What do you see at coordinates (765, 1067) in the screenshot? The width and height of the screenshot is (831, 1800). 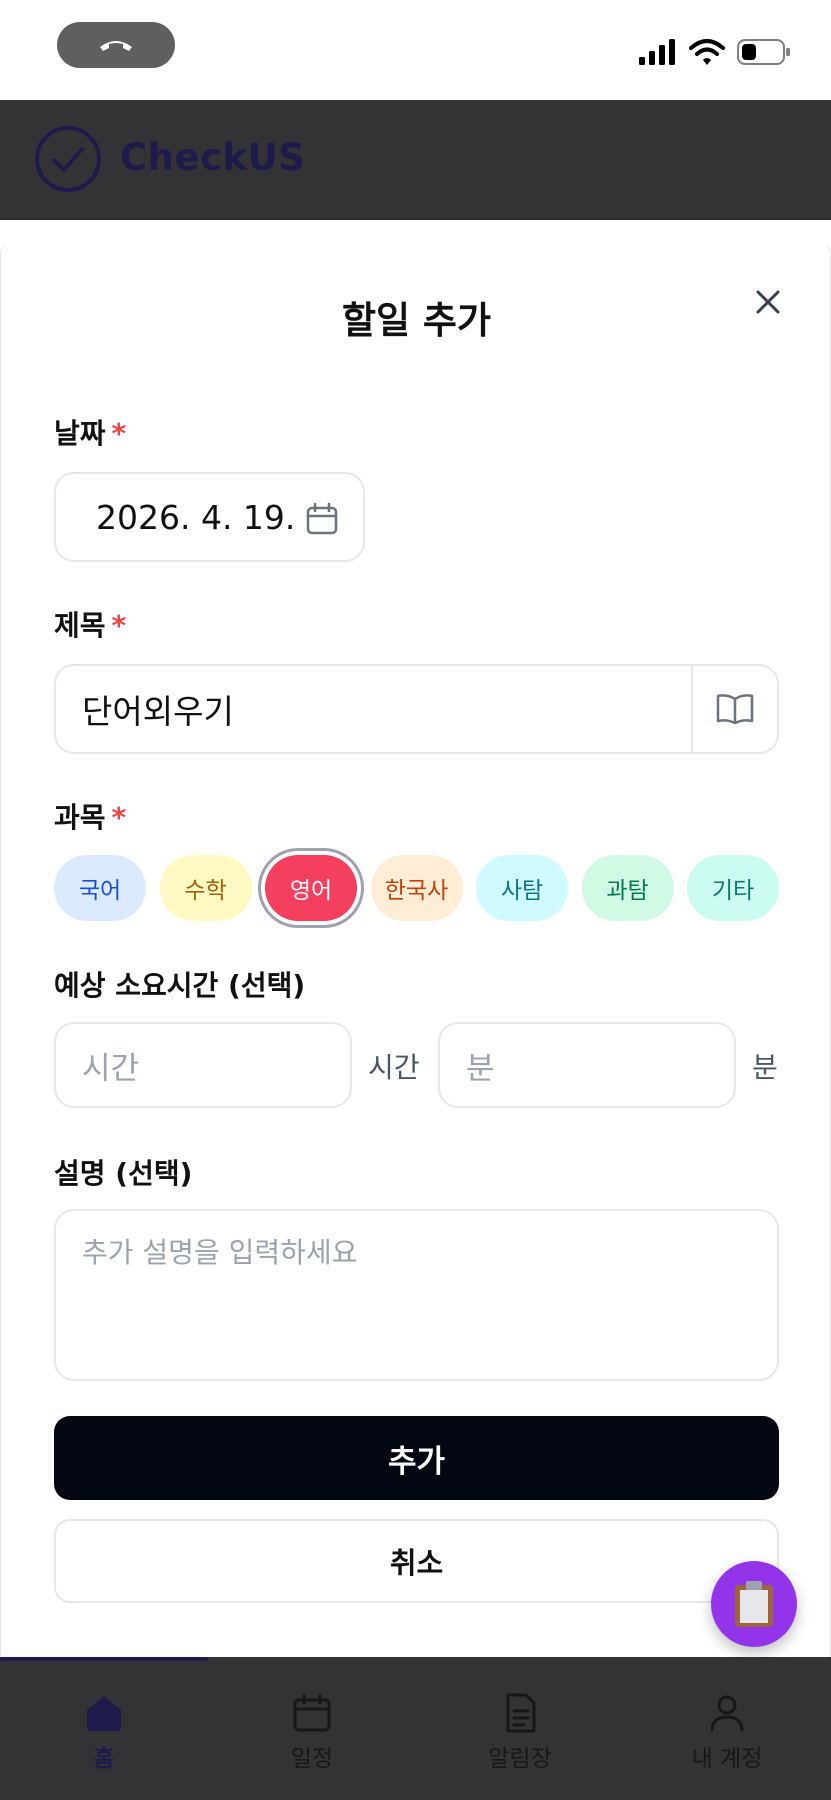 I see `minutes-unit: 분` at bounding box center [765, 1067].